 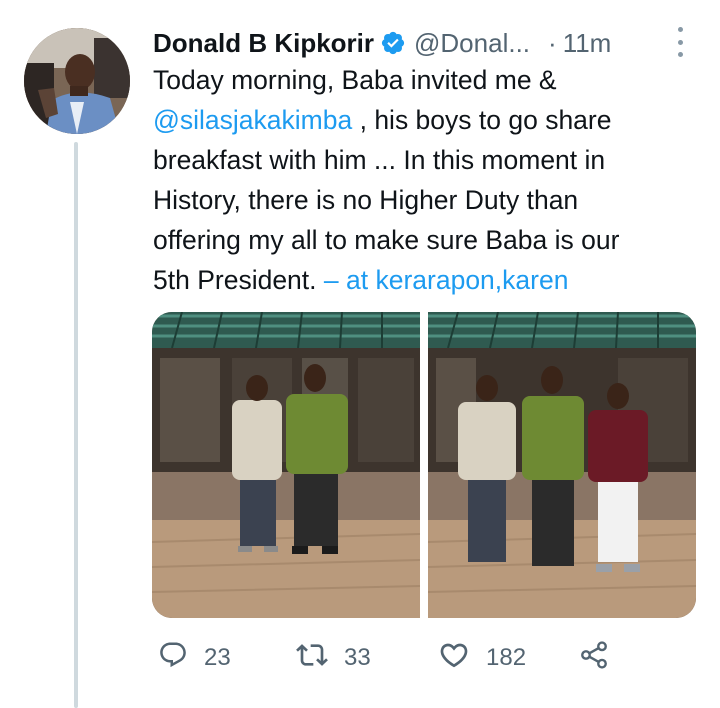 I want to click on like-count: 182, so click(x=506, y=657).